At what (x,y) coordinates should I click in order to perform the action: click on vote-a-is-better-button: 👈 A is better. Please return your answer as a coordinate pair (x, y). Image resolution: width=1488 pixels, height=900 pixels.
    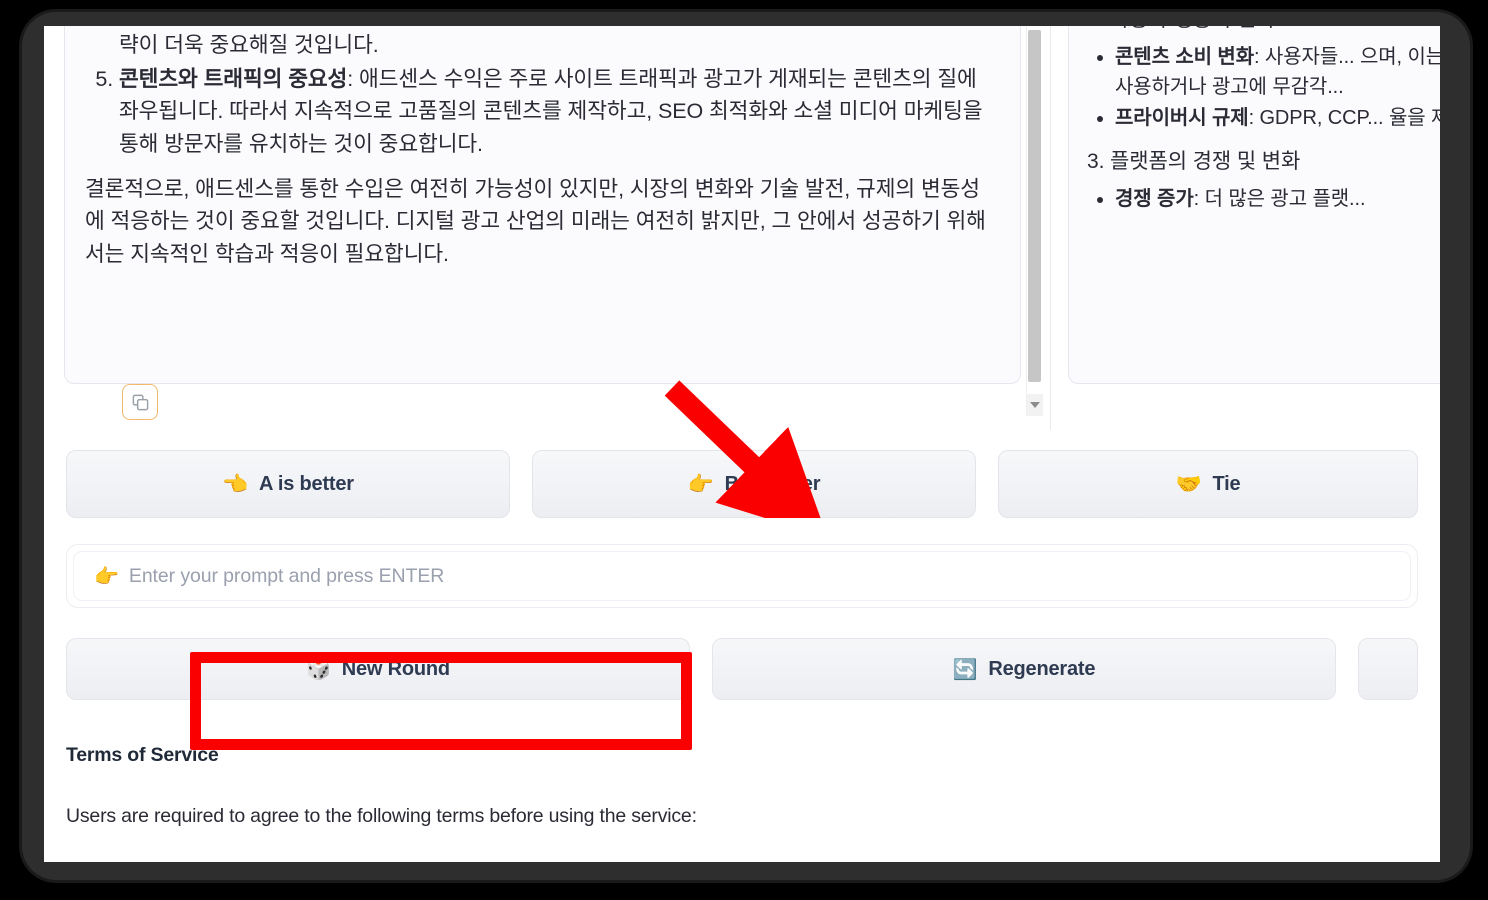
    Looking at the image, I should click on (288, 484).